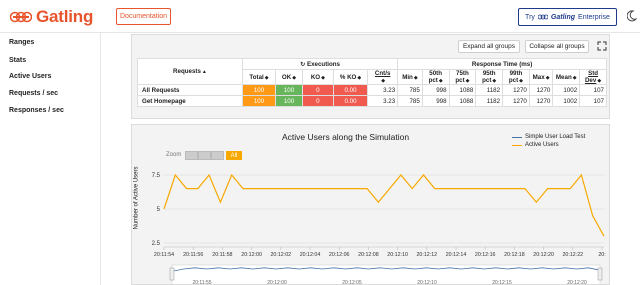 The height and width of the screenshot is (285, 640). I want to click on sidebar-item-ranges: Ranges, so click(21, 42).